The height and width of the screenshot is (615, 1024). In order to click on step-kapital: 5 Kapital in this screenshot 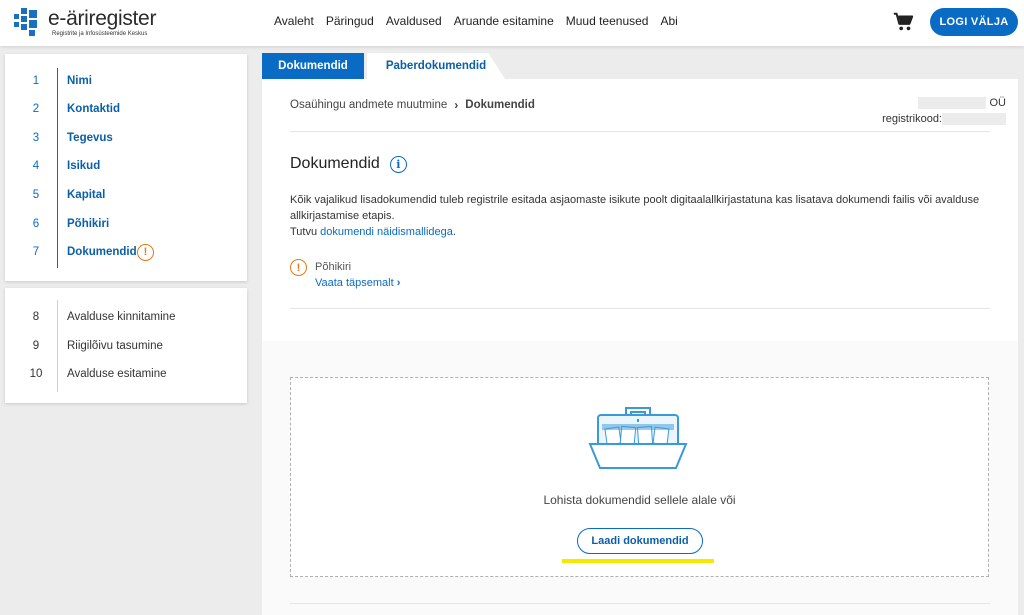, I will do `click(126, 195)`.